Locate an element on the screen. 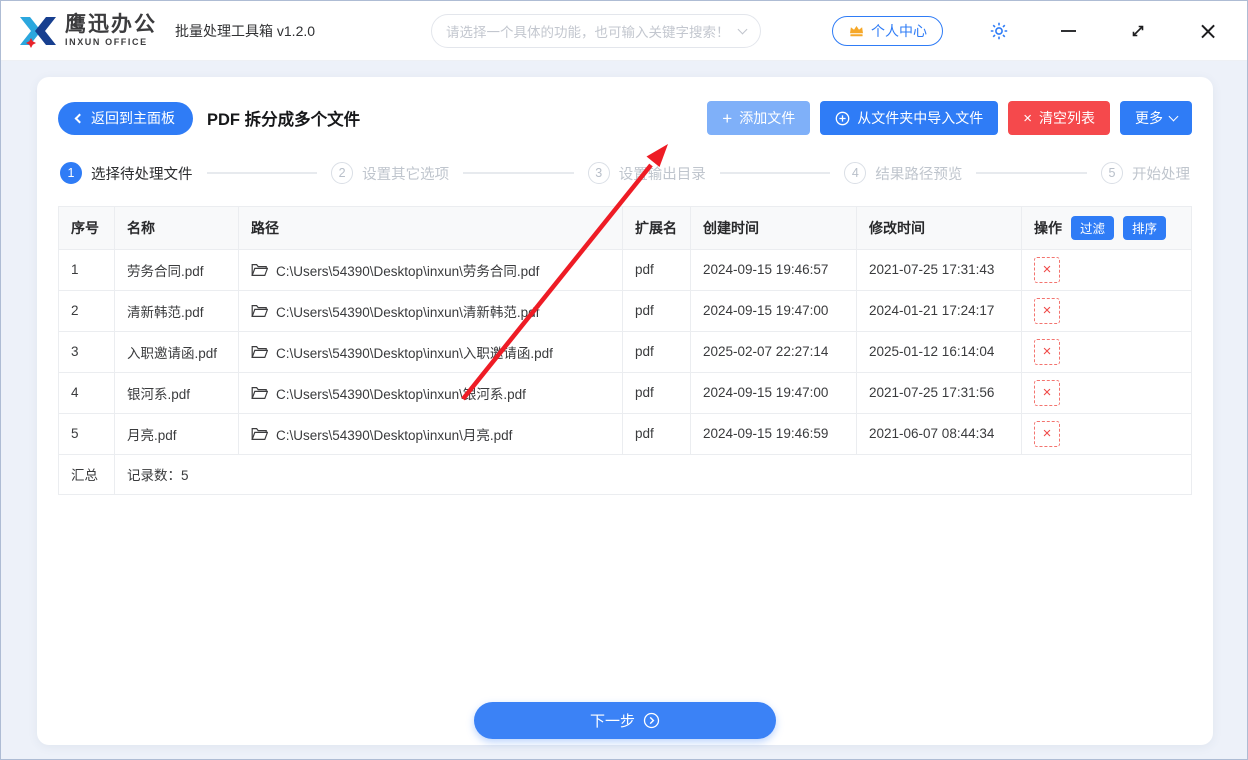 This screenshot has height=760, width=1248. more-label: 更多 is located at coordinates (1149, 118).